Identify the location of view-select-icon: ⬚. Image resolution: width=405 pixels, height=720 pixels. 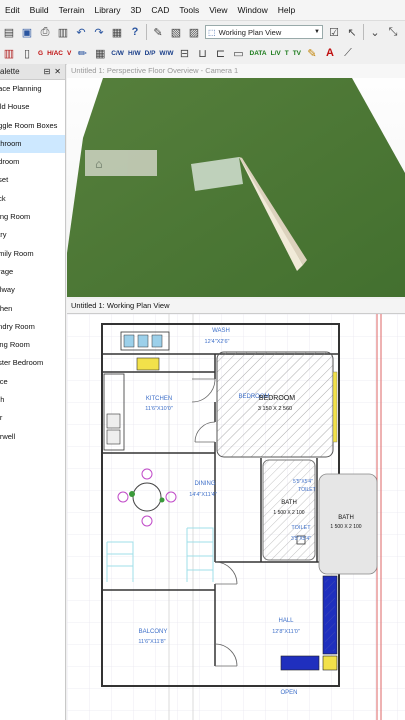
(212, 32).